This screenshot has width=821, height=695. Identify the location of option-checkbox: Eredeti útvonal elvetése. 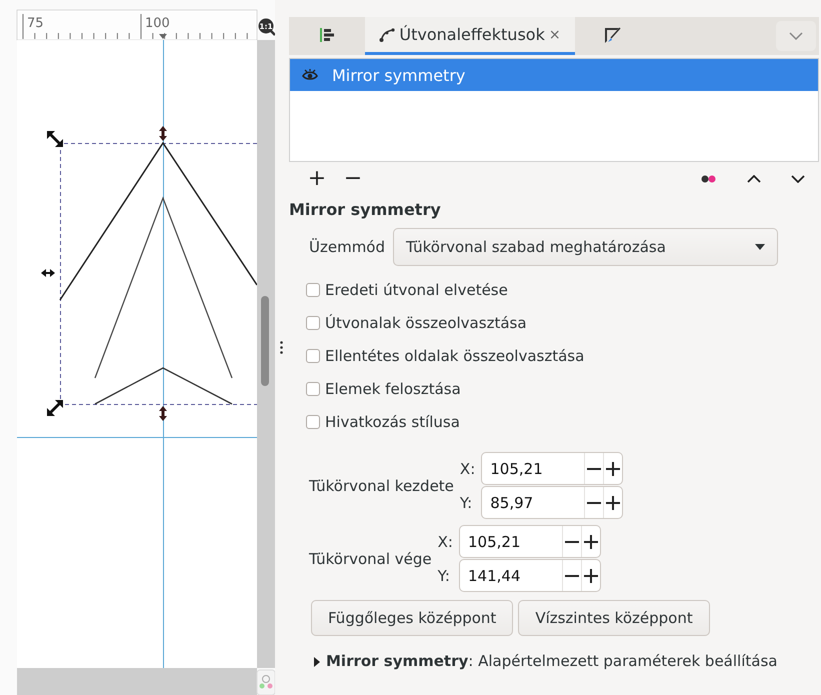
(562, 289).